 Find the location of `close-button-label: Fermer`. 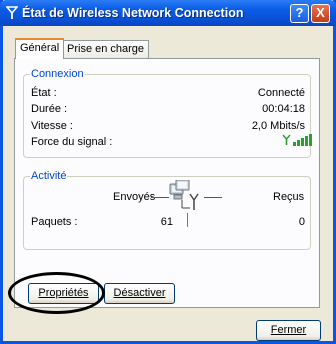

close-button-label: Fermer is located at coordinates (288, 330).